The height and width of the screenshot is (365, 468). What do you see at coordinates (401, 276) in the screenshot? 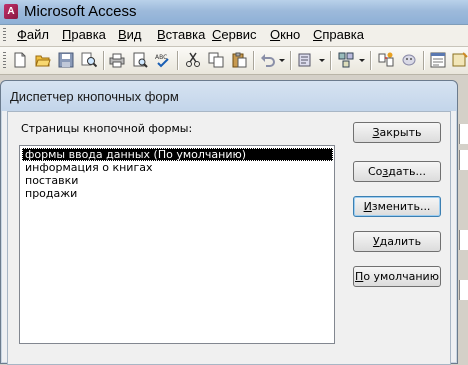
I see `default-button-label: о умолчанию` at bounding box center [401, 276].